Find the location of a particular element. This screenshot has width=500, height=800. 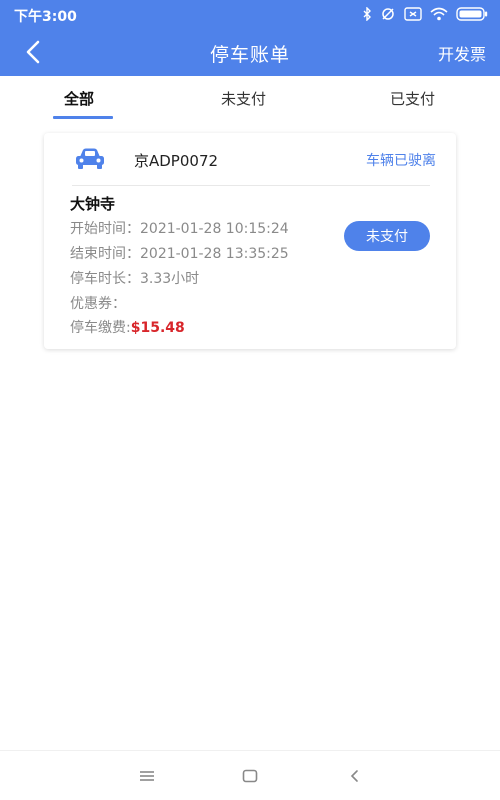

end-time-row: 结束时间：2021-01-28 13:35:25 is located at coordinates (179, 253).